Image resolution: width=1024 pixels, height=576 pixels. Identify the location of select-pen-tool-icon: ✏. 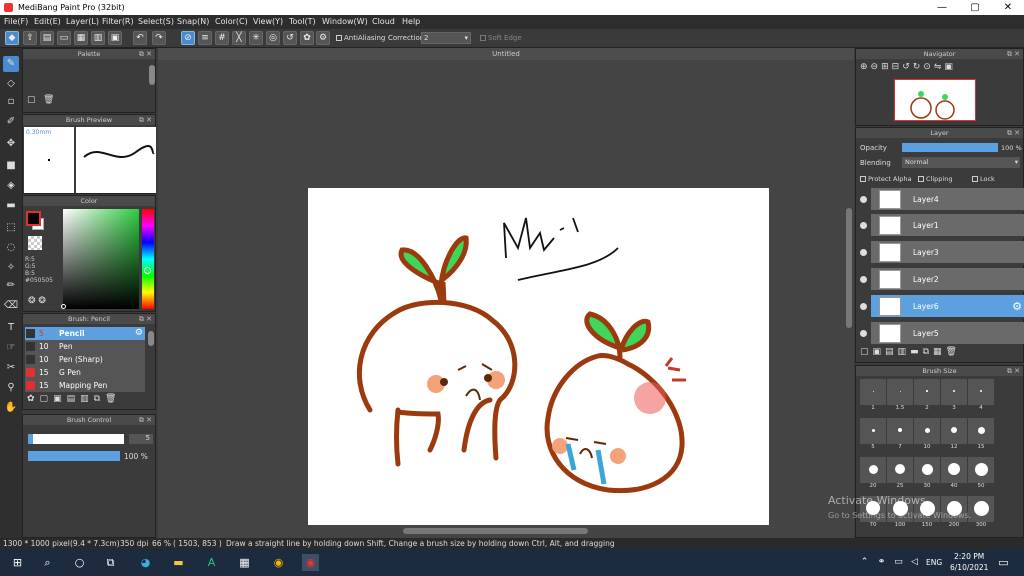
(11, 286).